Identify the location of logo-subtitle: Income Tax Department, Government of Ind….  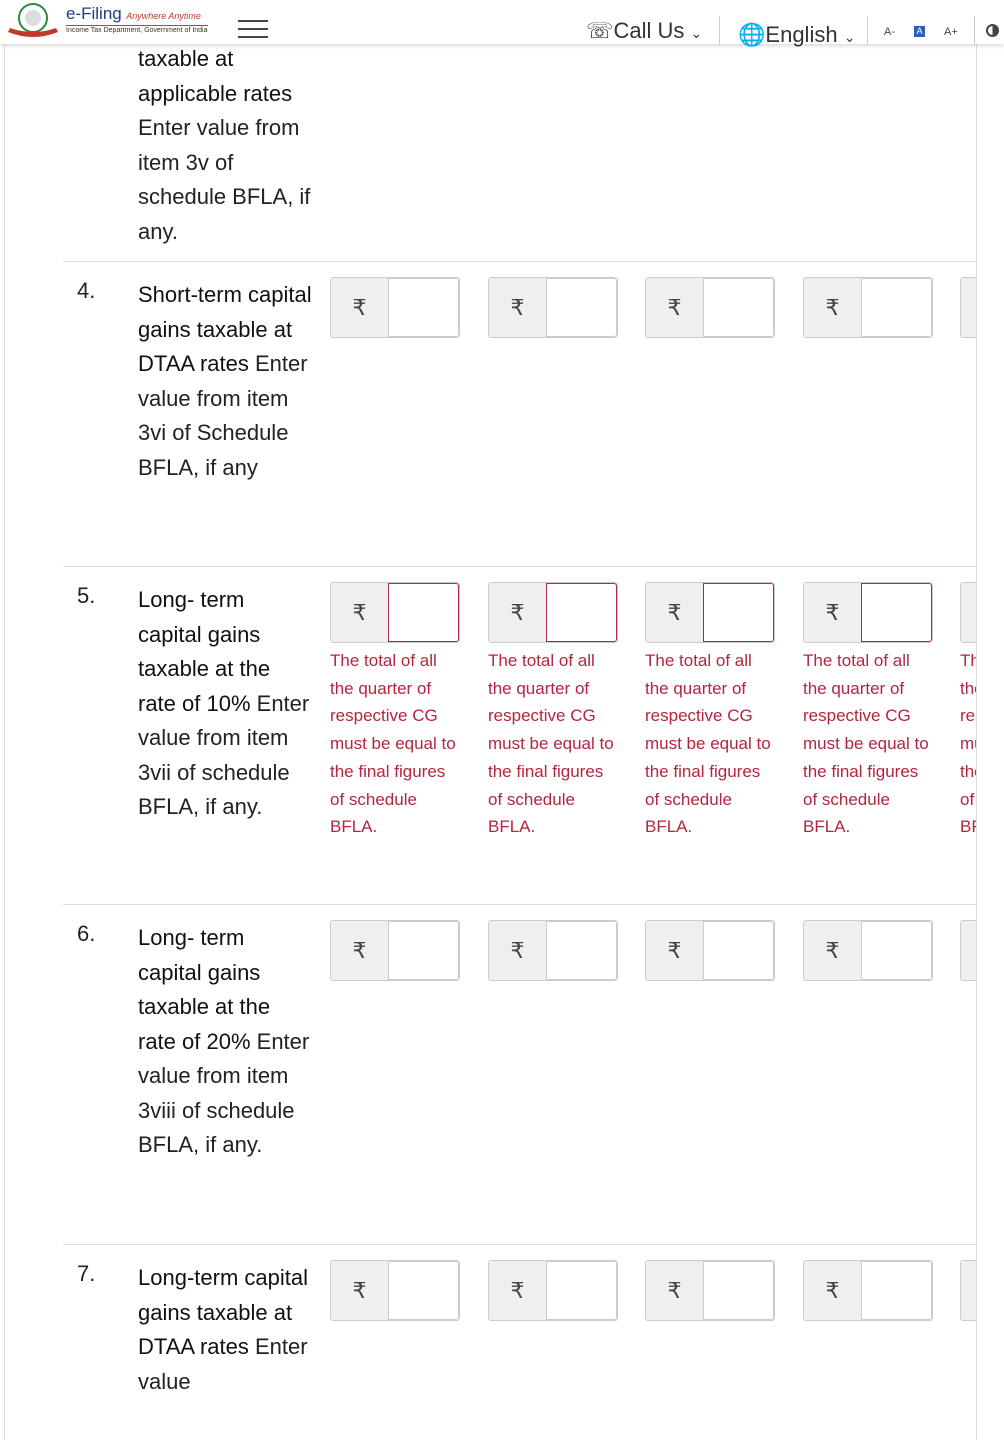
(137, 29).